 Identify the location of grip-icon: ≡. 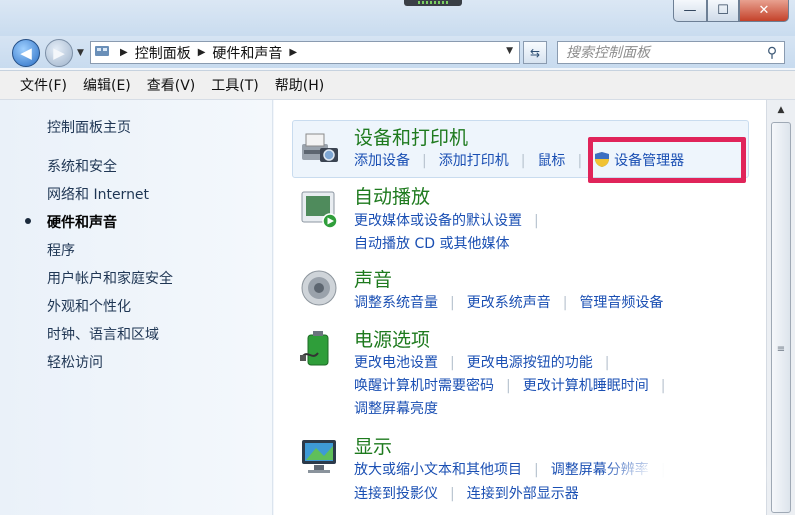
(781, 349).